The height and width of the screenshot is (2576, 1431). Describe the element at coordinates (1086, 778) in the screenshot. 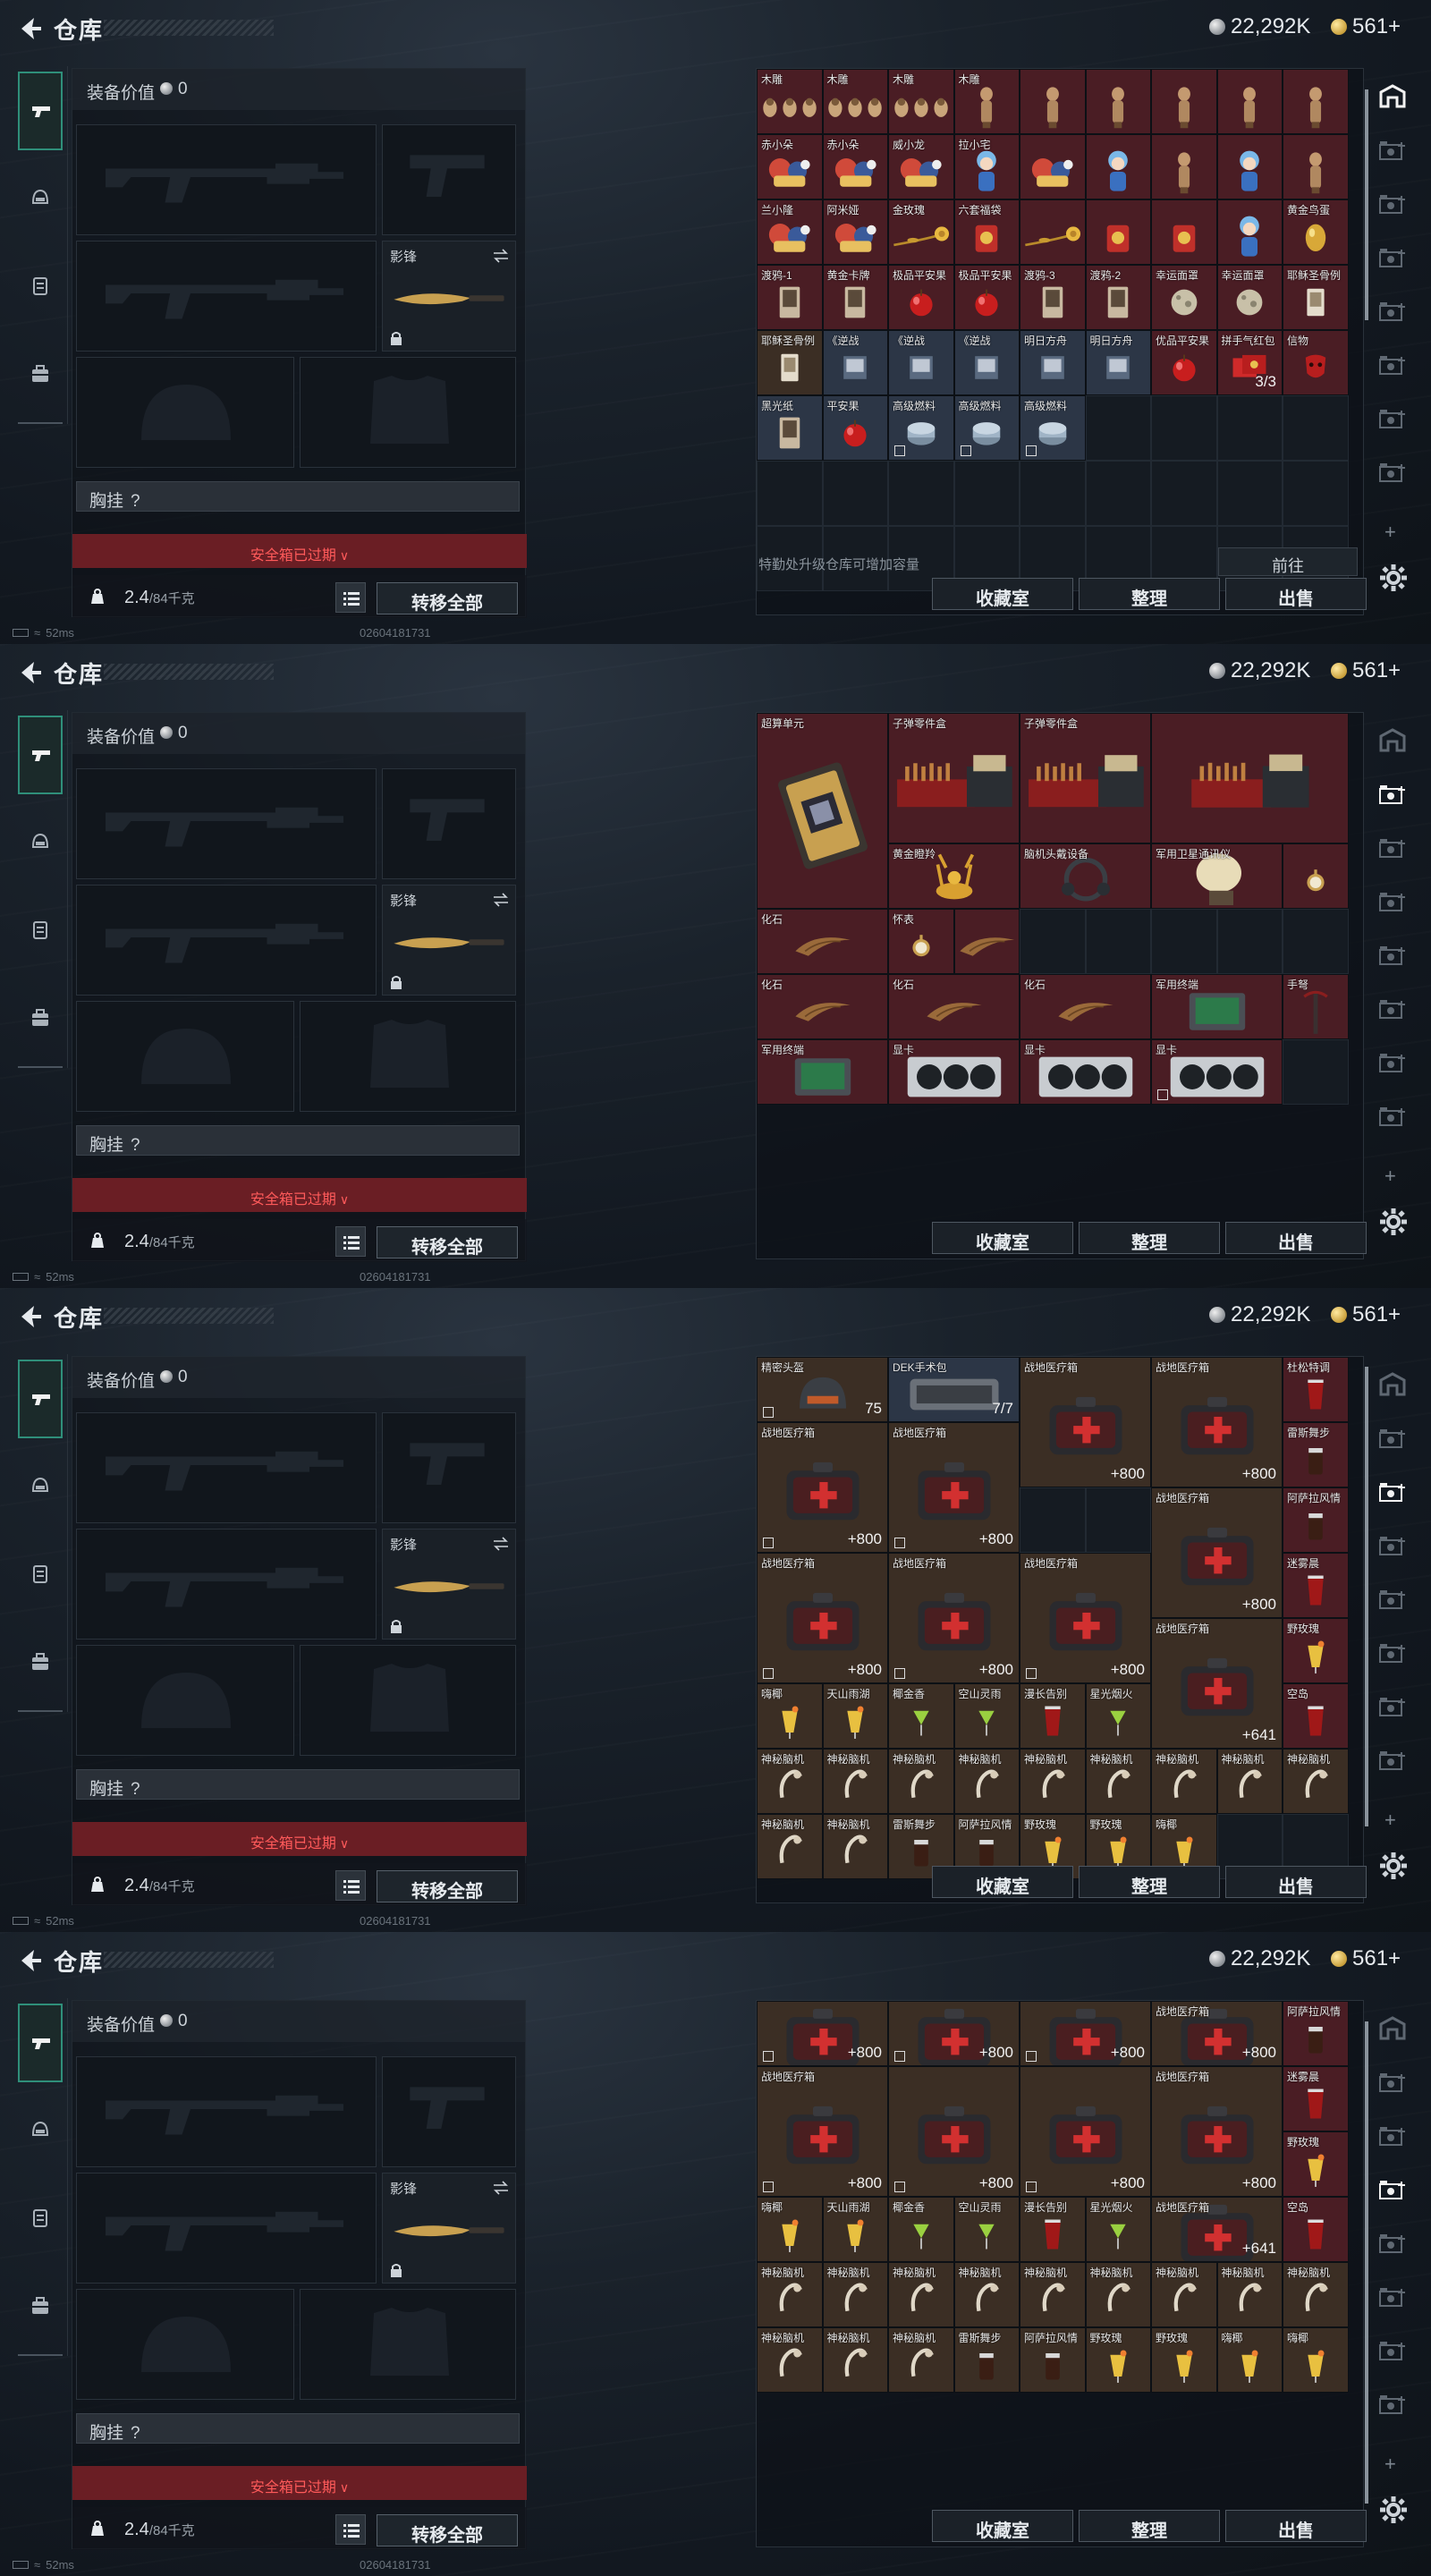

I see `inventory-item: 子弹零件盒` at that location.